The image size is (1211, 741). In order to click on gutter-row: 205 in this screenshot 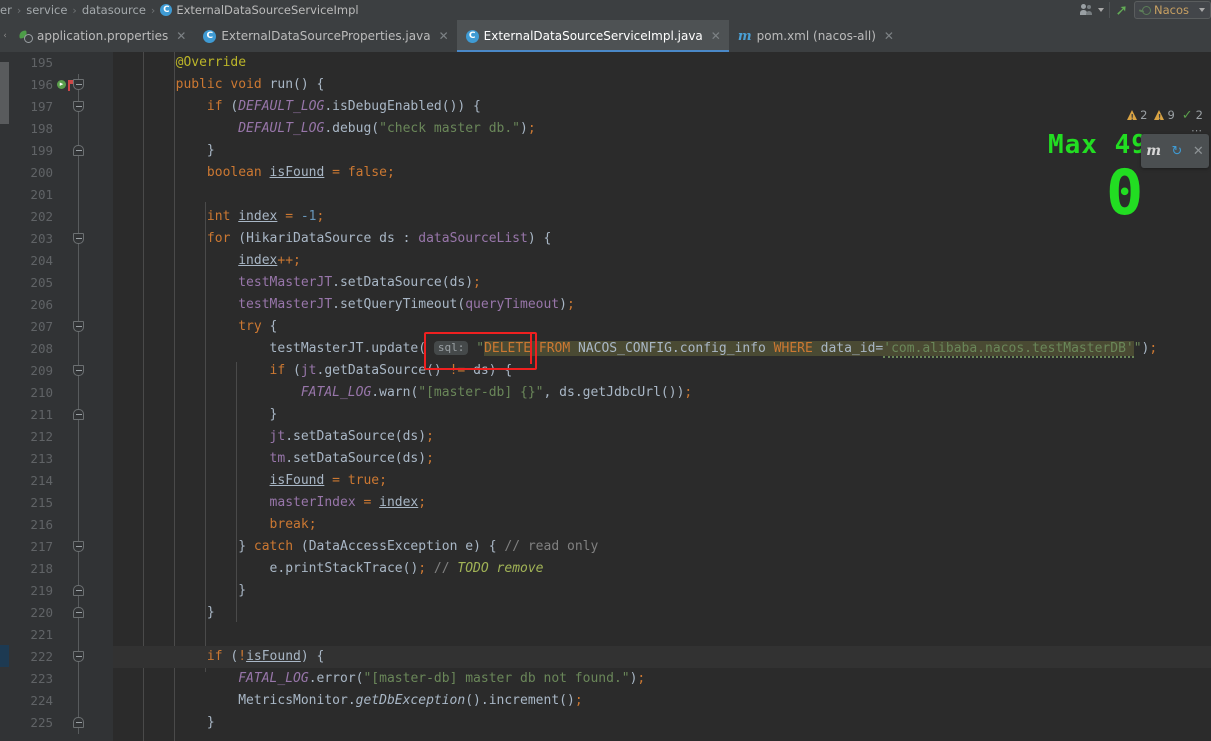, I will do `click(61, 283)`.